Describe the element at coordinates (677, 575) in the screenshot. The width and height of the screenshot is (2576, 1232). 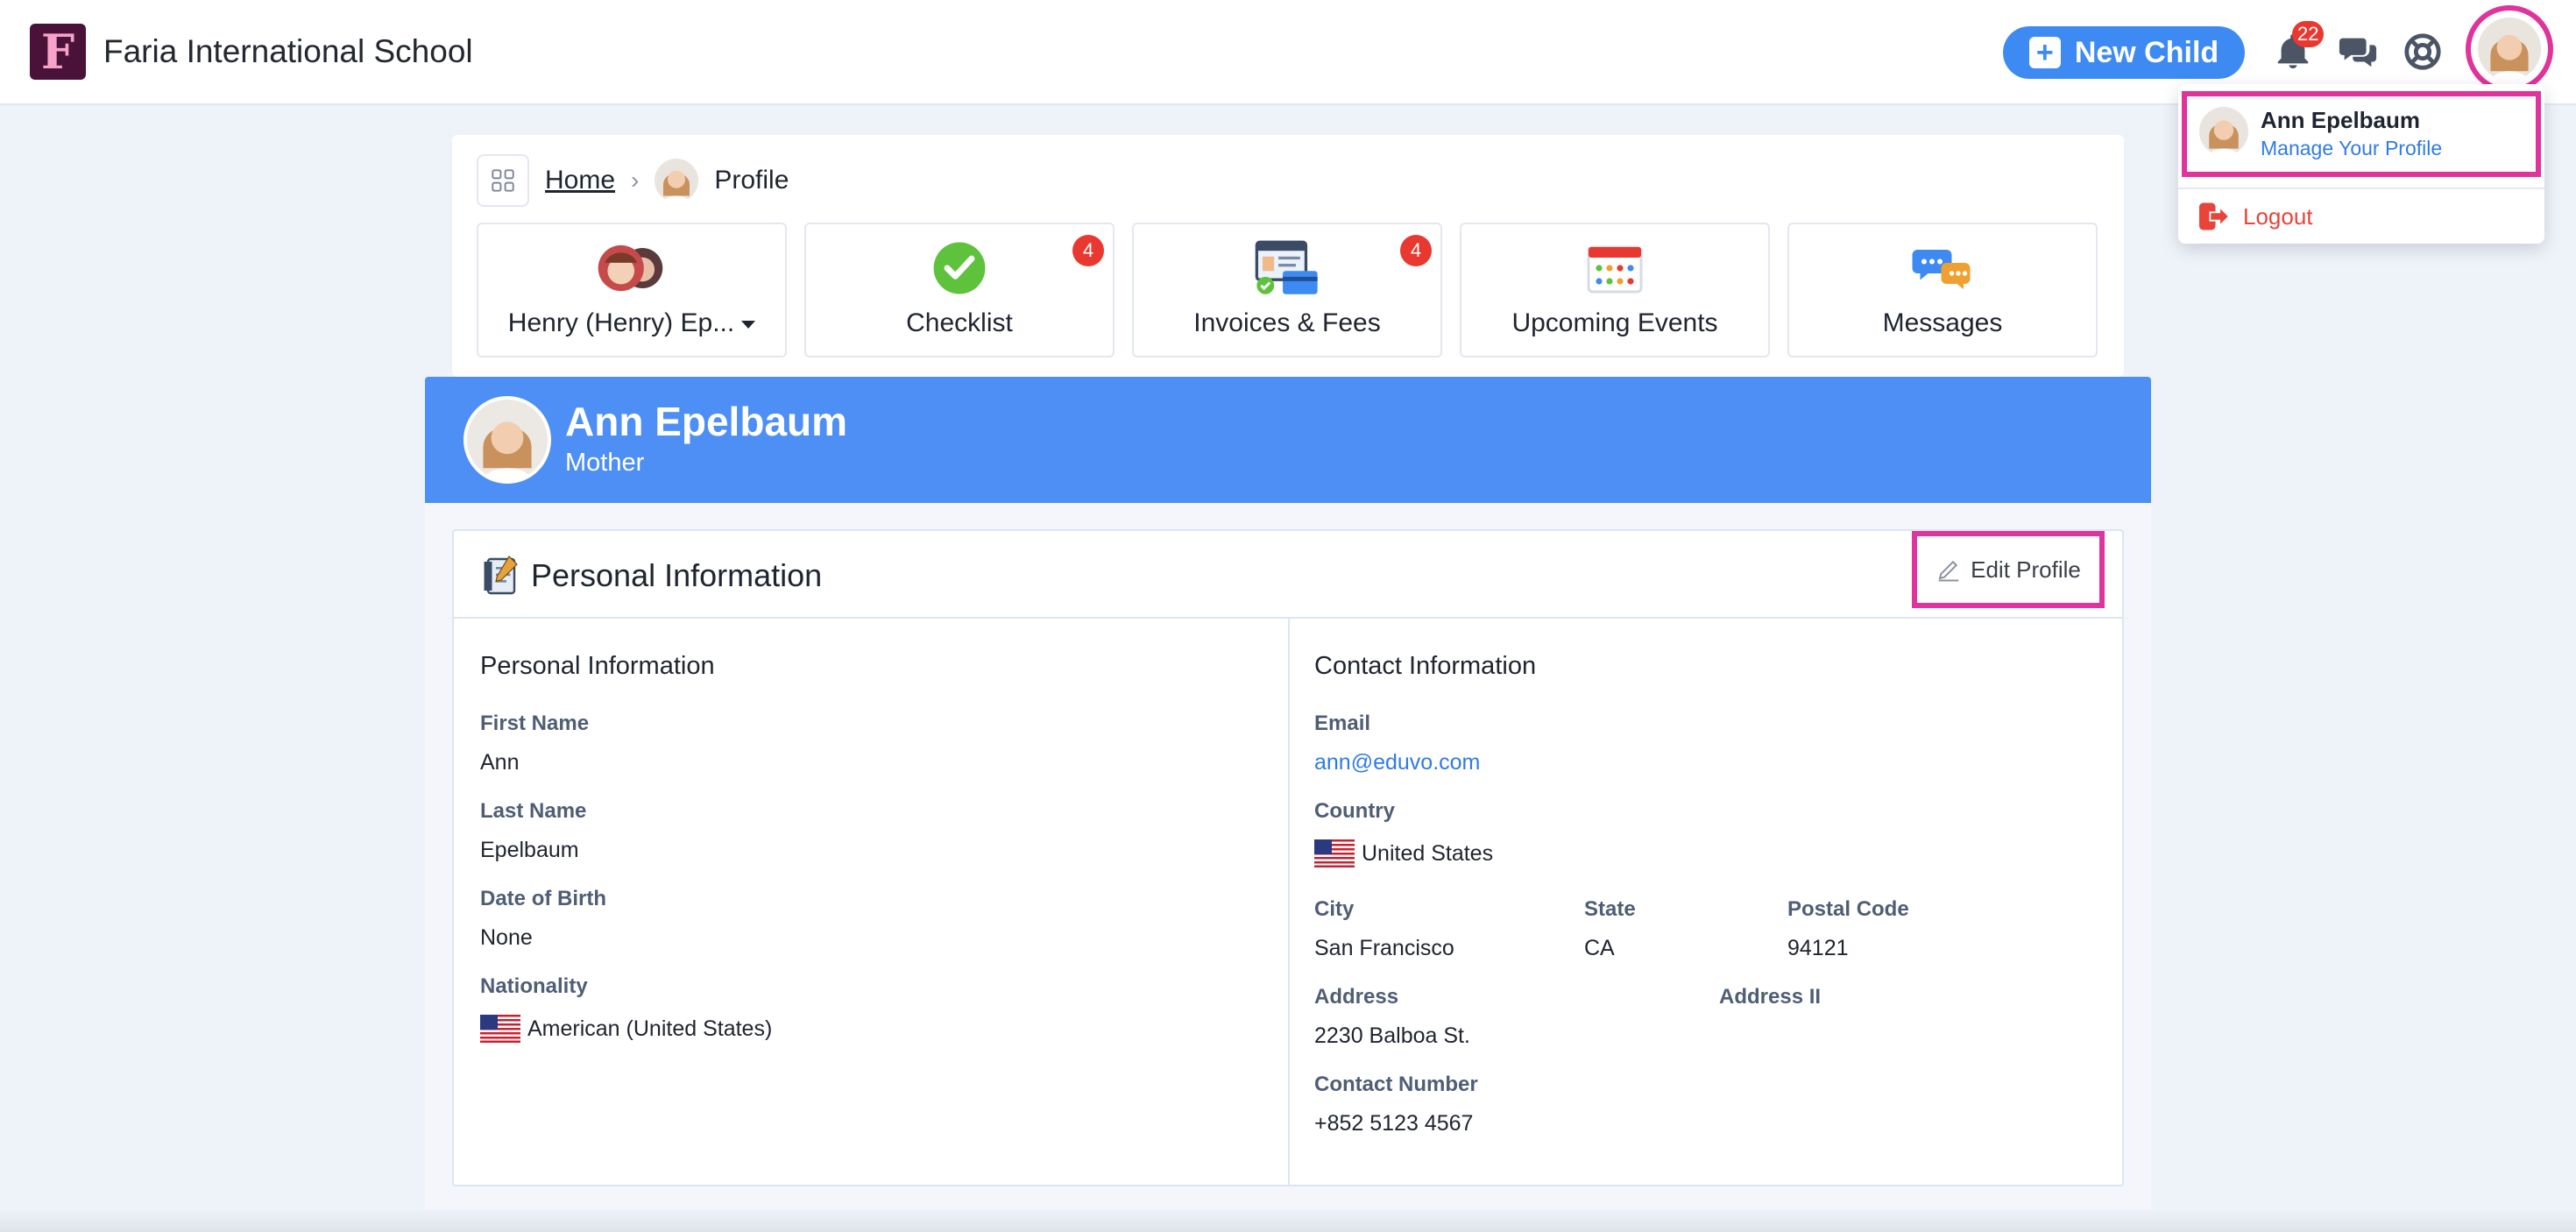
I see `card-title: Personal Information` at that location.